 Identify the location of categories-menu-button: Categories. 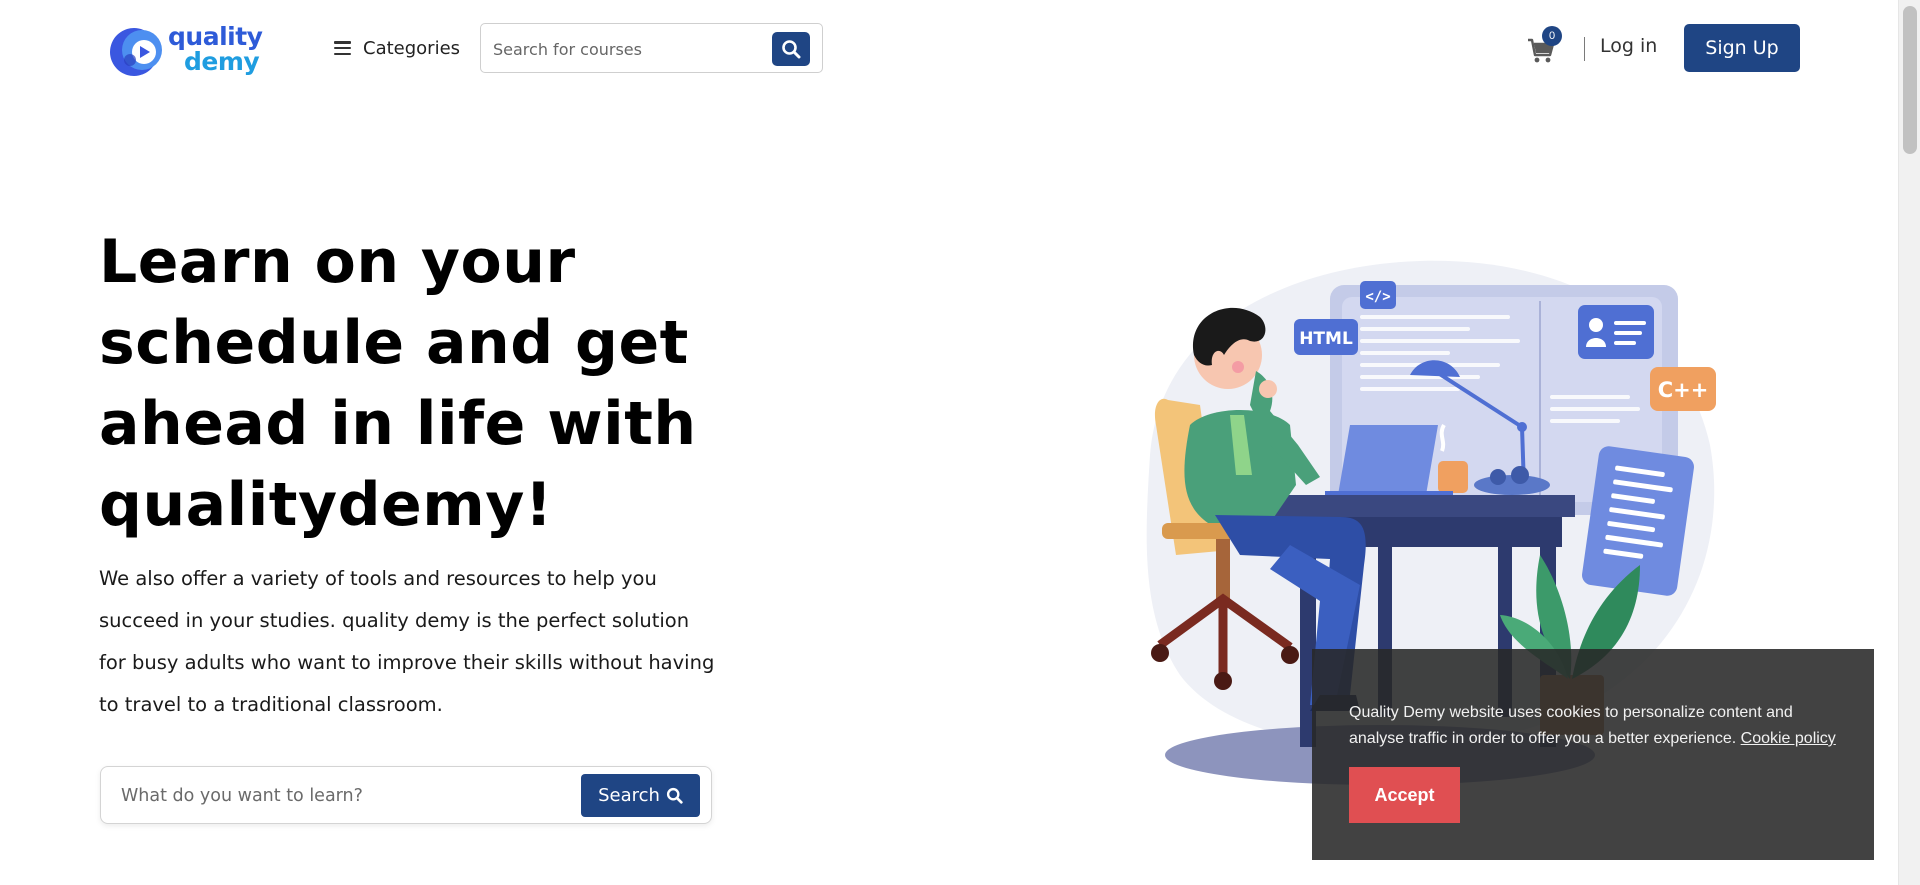
(397, 48).